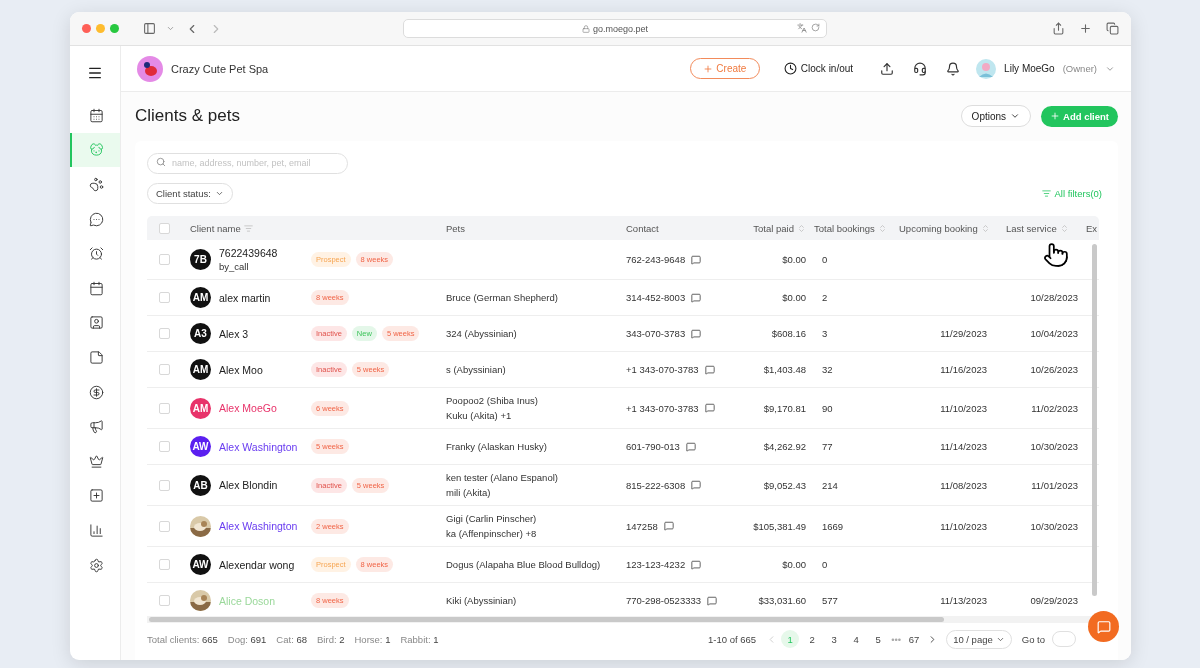 Image resolution: width=1200 pixels, height=668 pixels. What do you see at coordinates (215, 228) in the screenshot?
I see `column-header: Client name` at bounding box center [215, 228].